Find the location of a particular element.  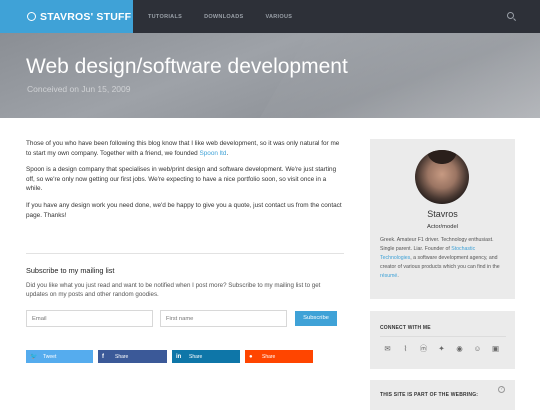

brand-logo: STAVROS' STUFF is located at coordinates (66, 16).